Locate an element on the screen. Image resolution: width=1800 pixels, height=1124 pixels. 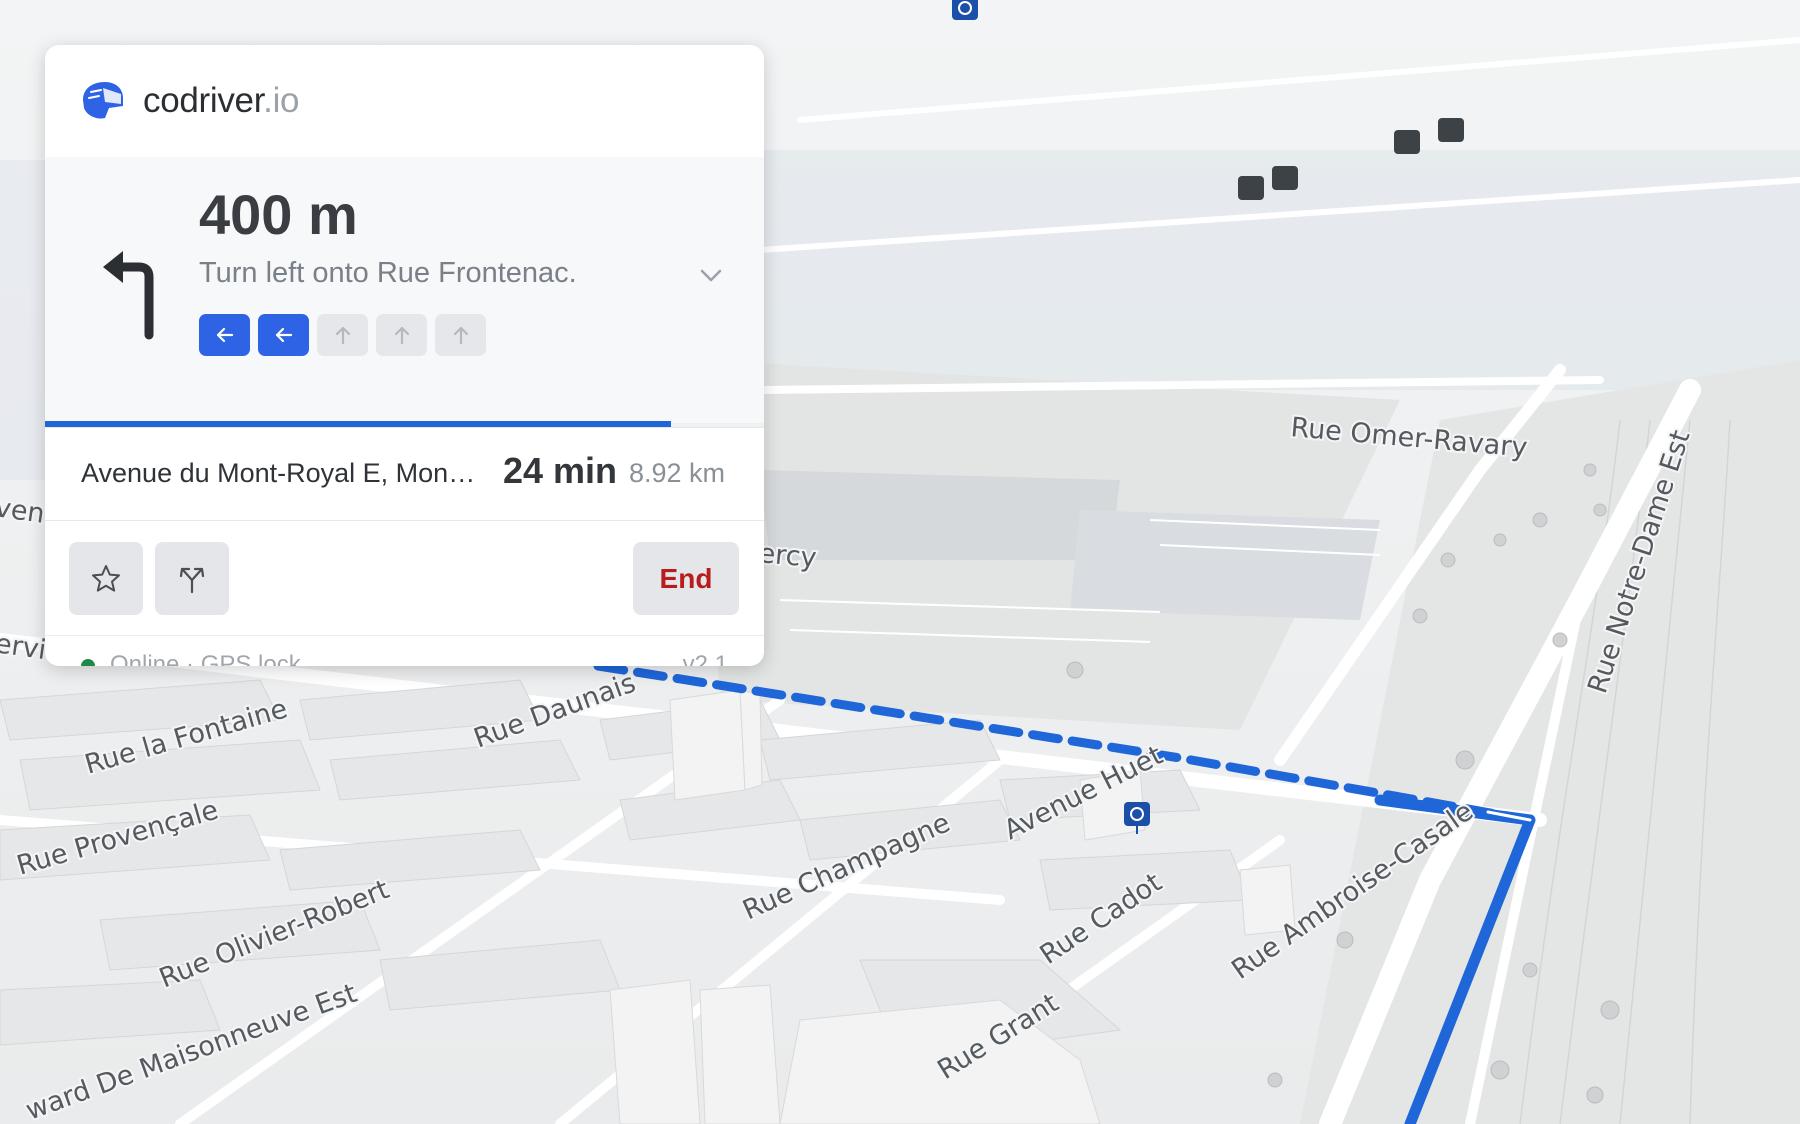
remaining-distance: 8.92 km is located at coordinates (677, 473).